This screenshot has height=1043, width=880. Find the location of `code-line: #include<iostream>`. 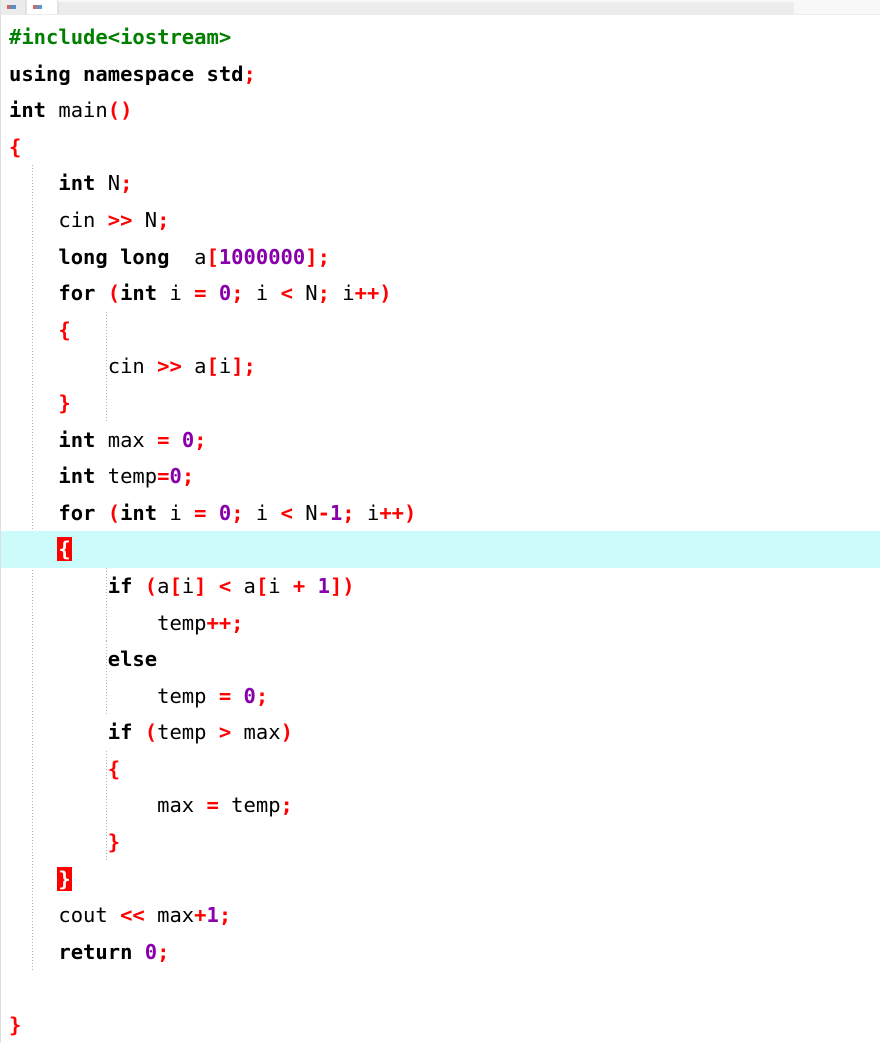

code-line: #include<iostream> is located at coordinates (440, 37).